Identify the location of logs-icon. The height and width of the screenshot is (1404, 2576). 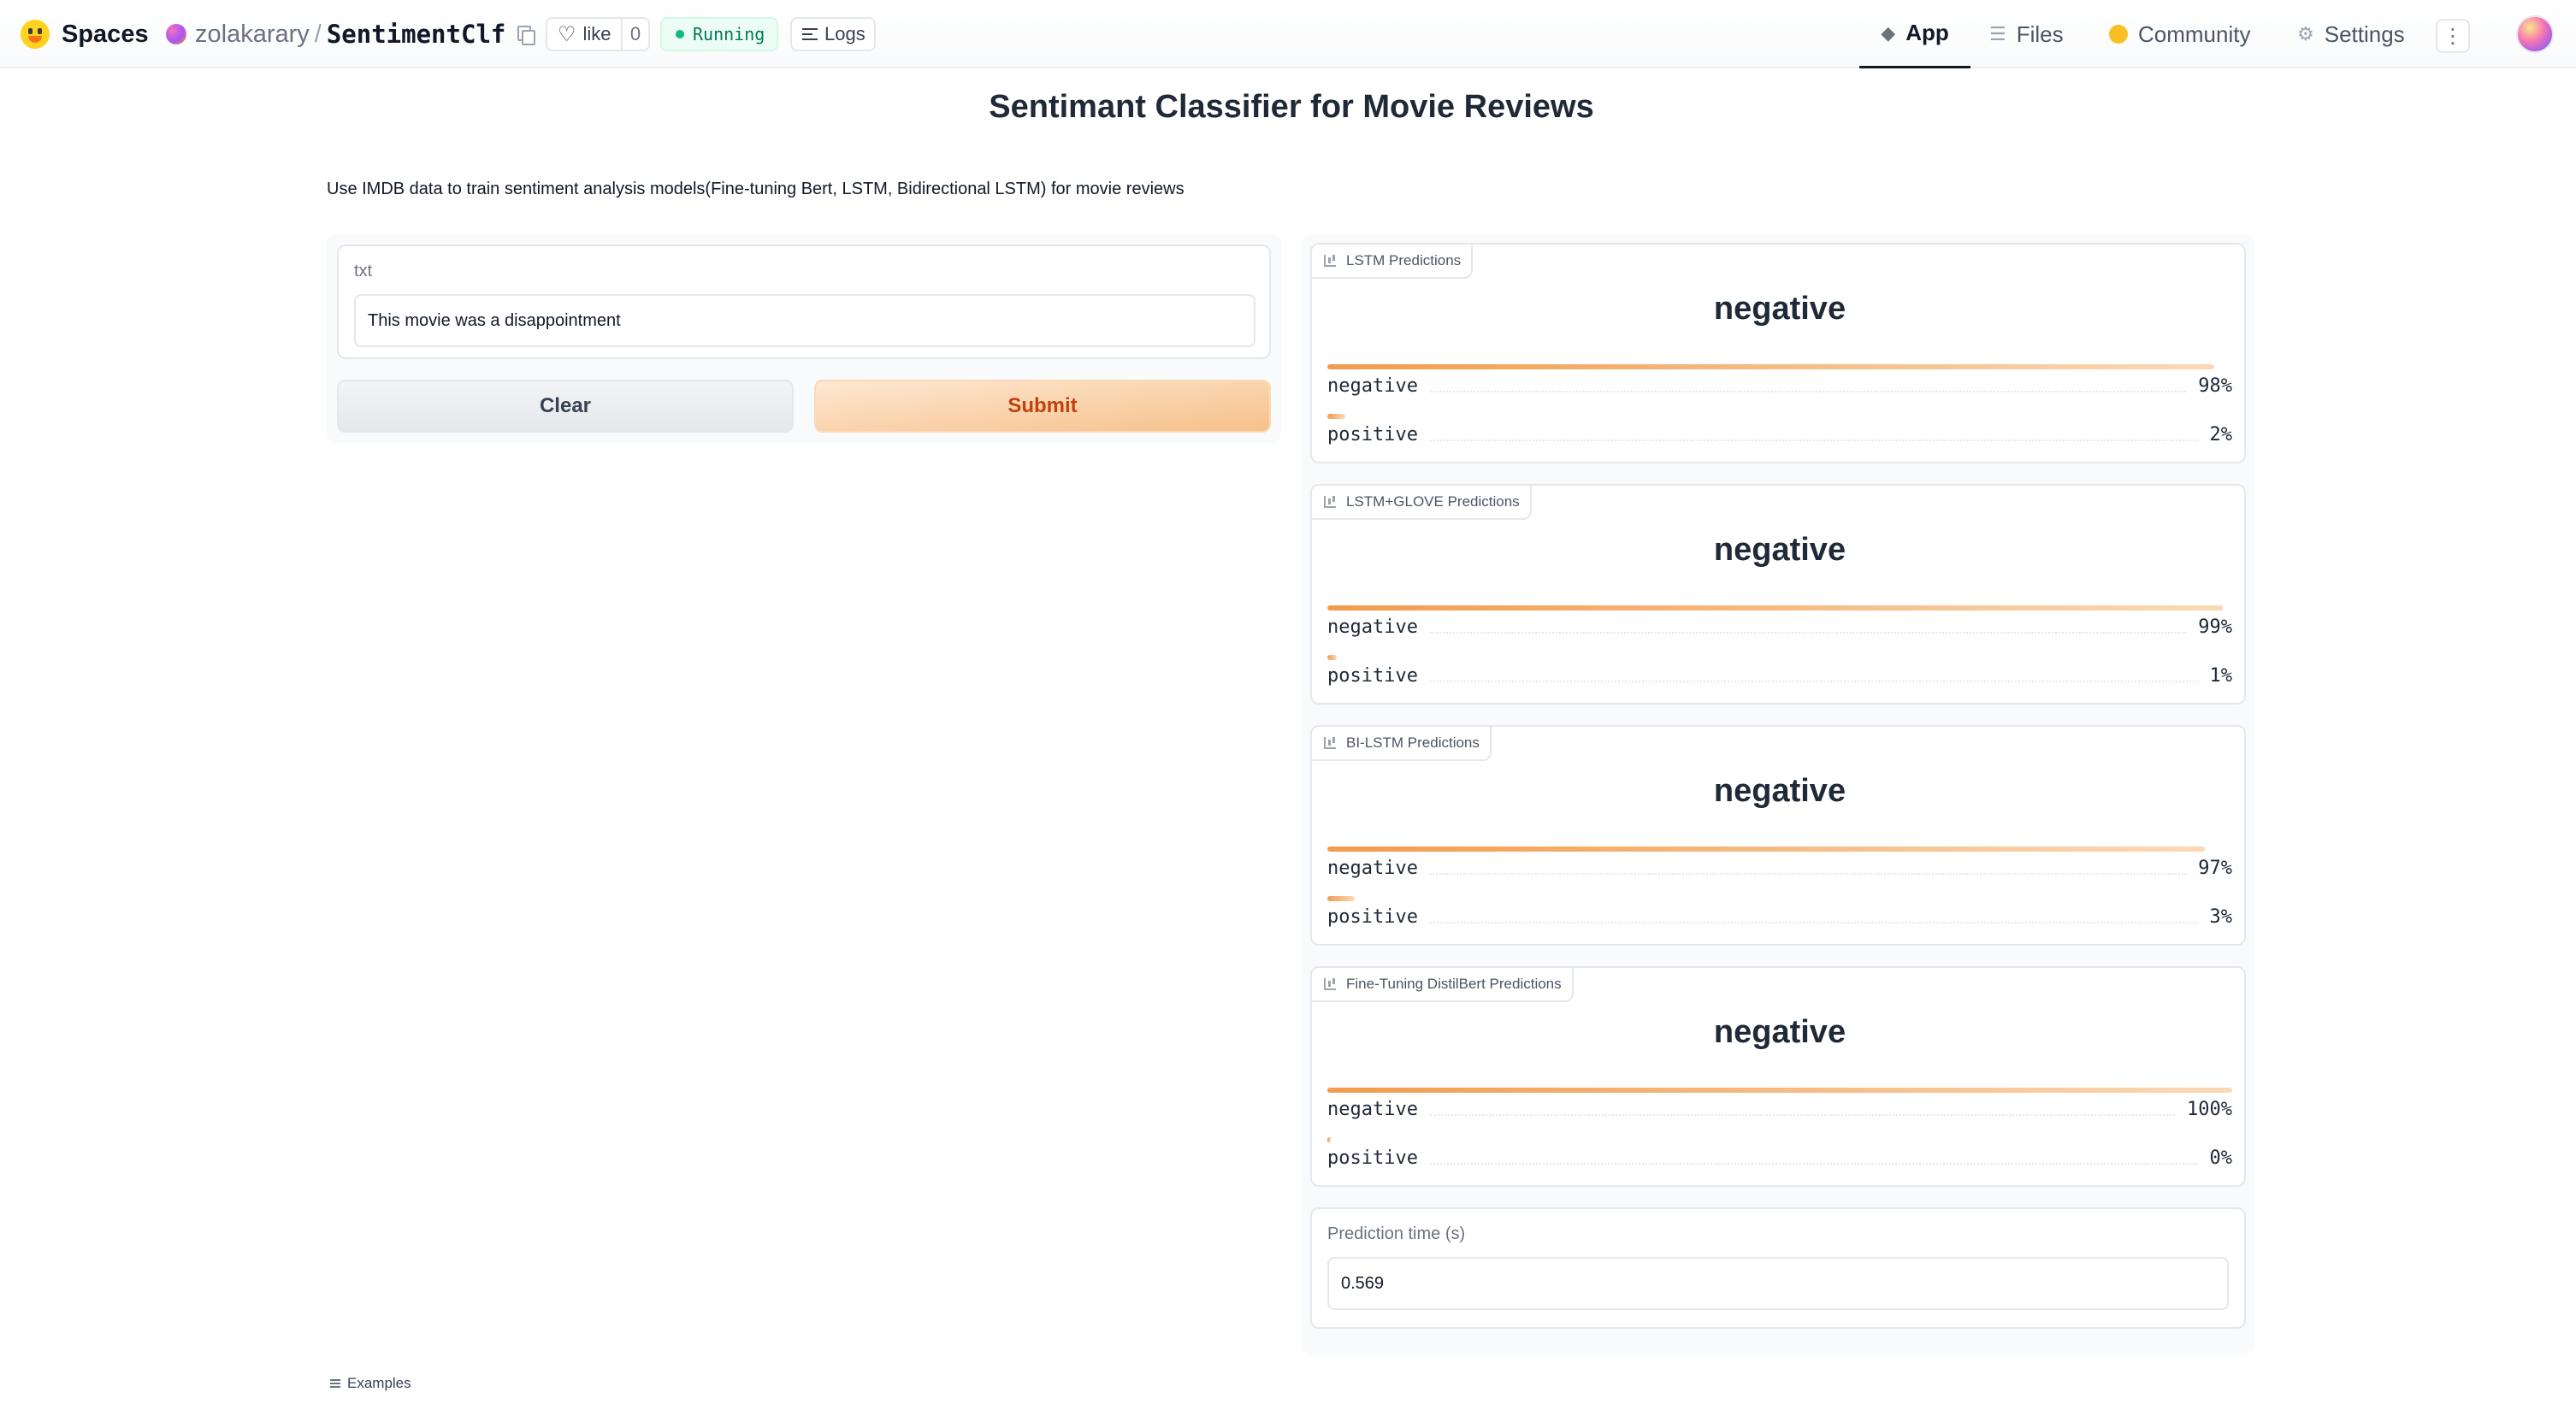
(810, 34).